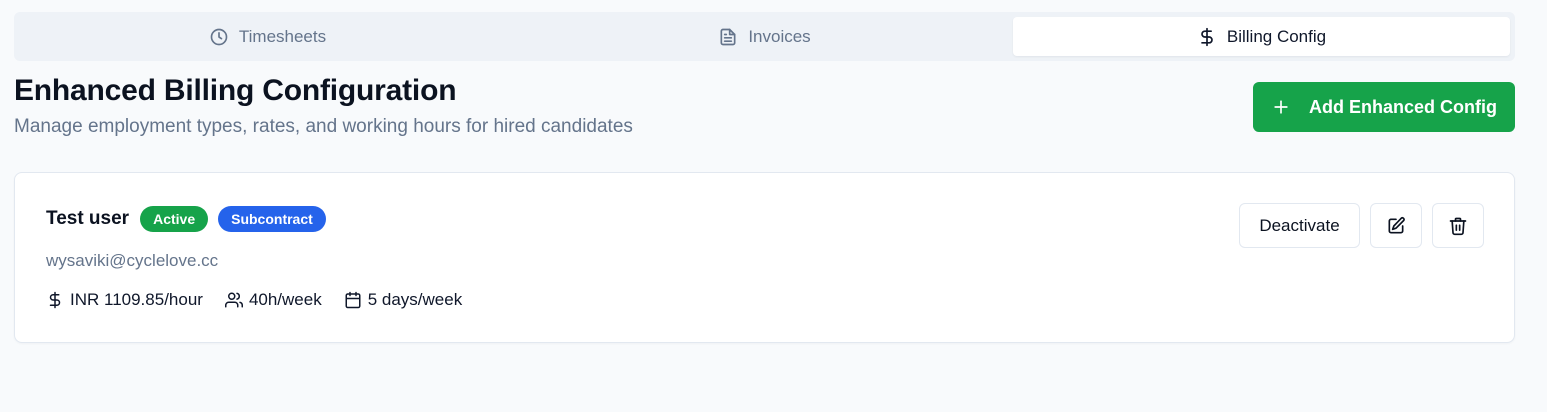  What do you see at coordinates (415, 299) in the screenshot?
I see `days-value: 5 days/week` at bounding box center [415, 299].